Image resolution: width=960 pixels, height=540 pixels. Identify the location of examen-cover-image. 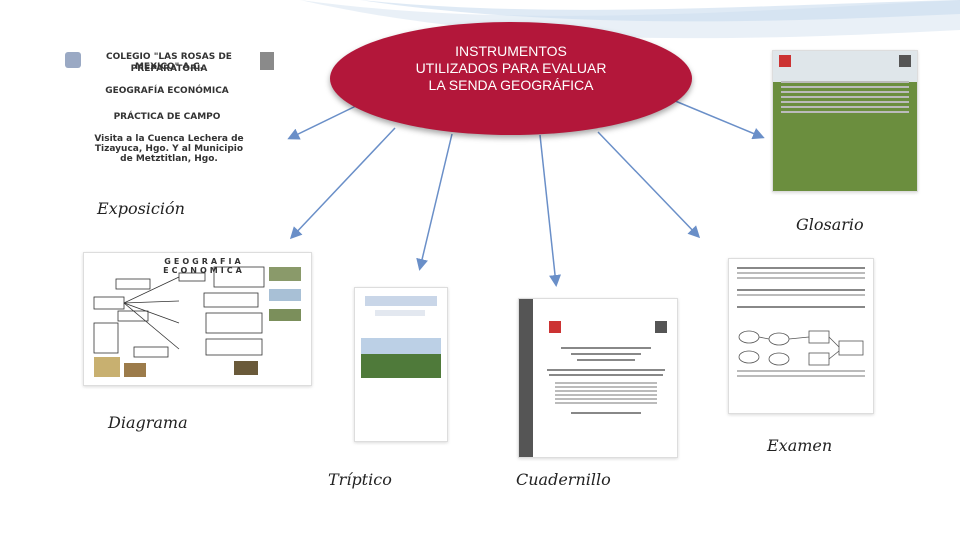
(845, 121).